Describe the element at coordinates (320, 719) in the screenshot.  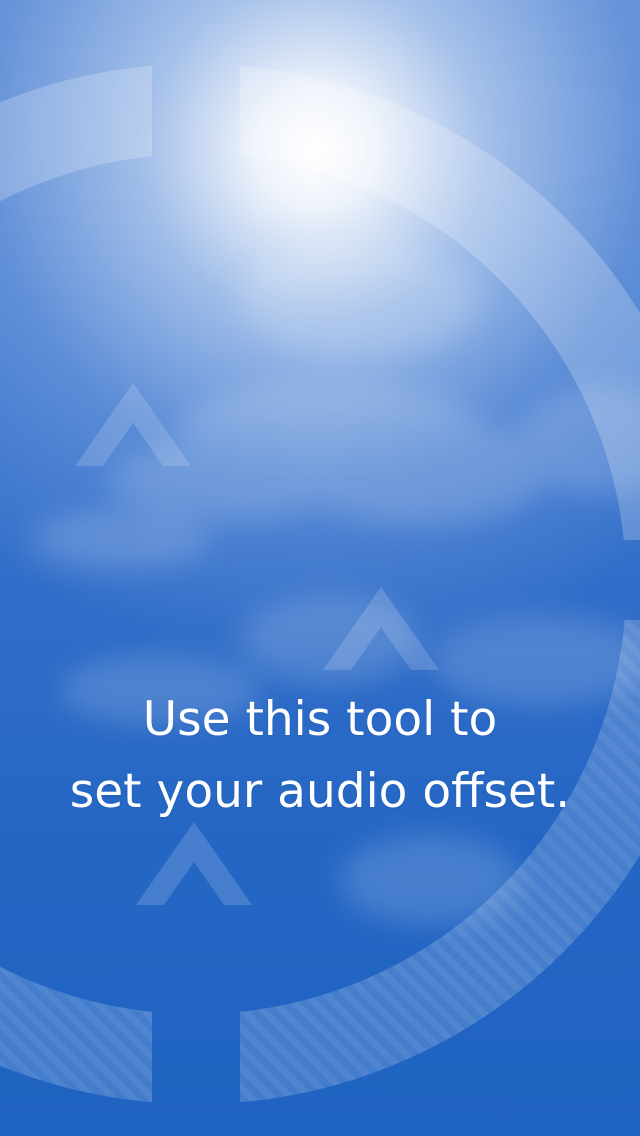
I see `message-line-1: Use this tool to` at that location.